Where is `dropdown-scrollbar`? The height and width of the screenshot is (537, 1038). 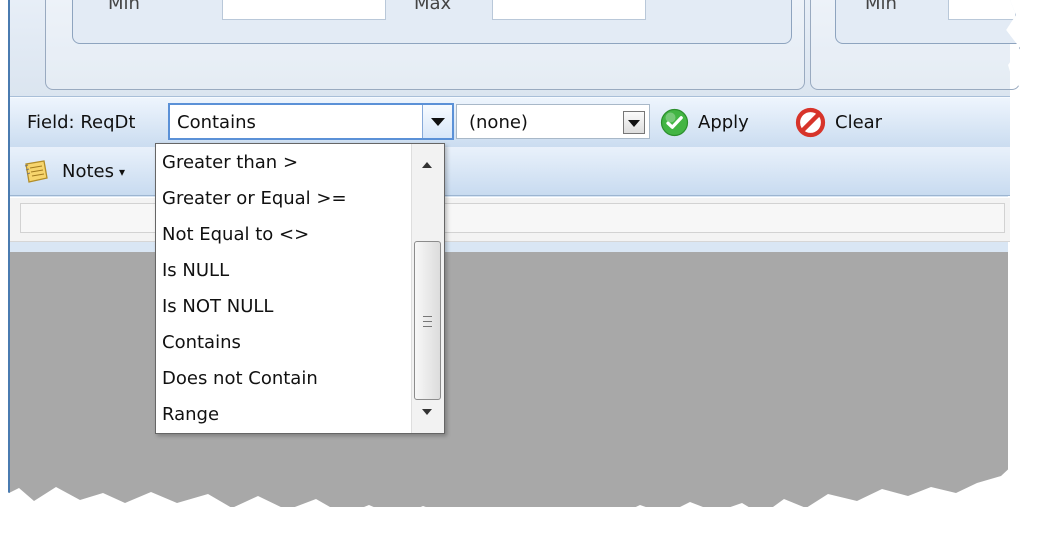
dropdown-scrollbar is located at coordinates (427, 288).